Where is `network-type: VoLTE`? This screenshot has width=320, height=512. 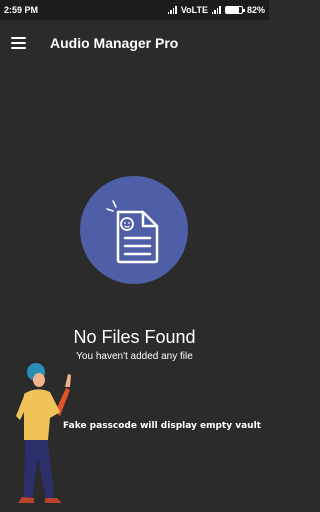
network-type: VoLTE is located at coordinates (194, 10).